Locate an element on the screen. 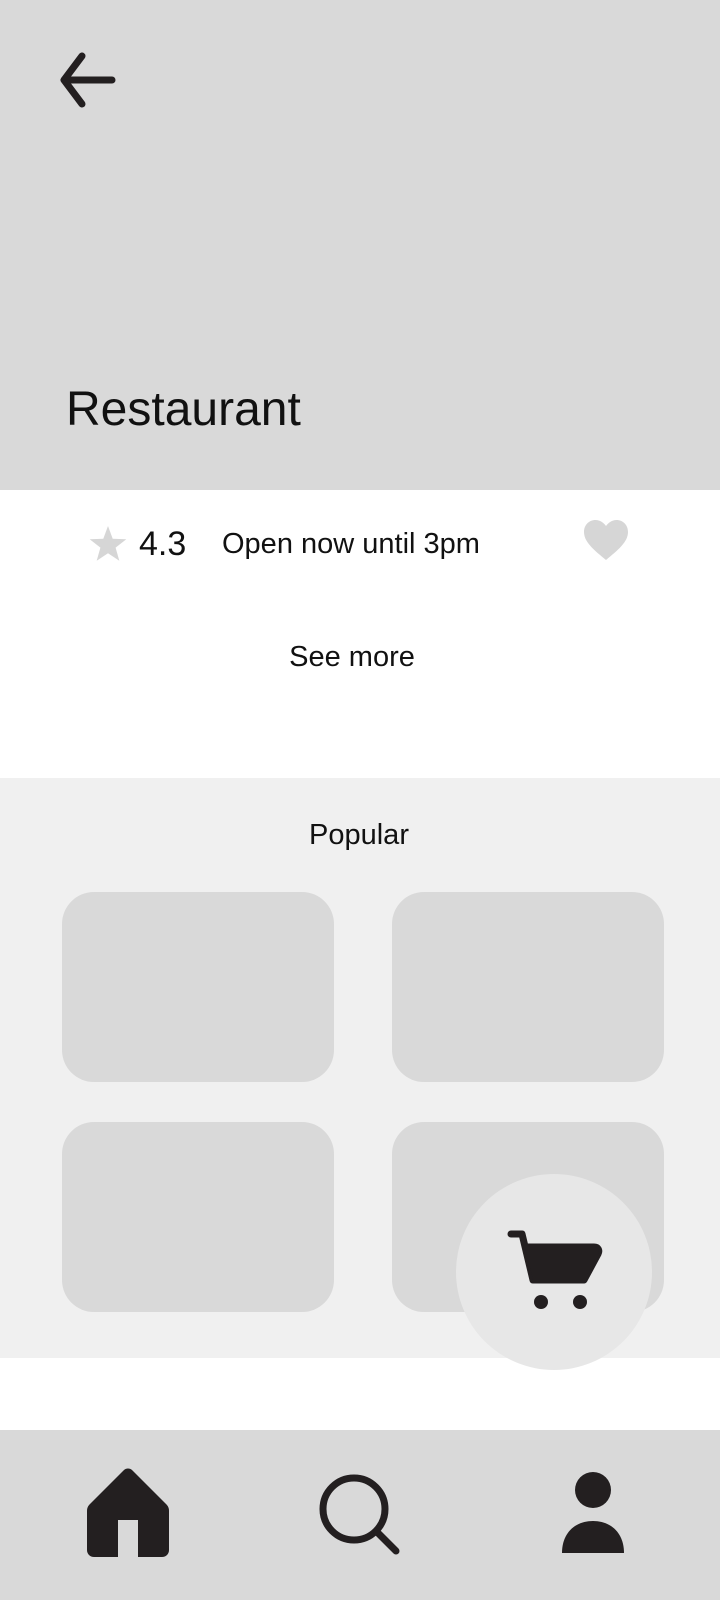 This screenshot has height=1600, width=720. star-icon is located at coordinates (108, 543).